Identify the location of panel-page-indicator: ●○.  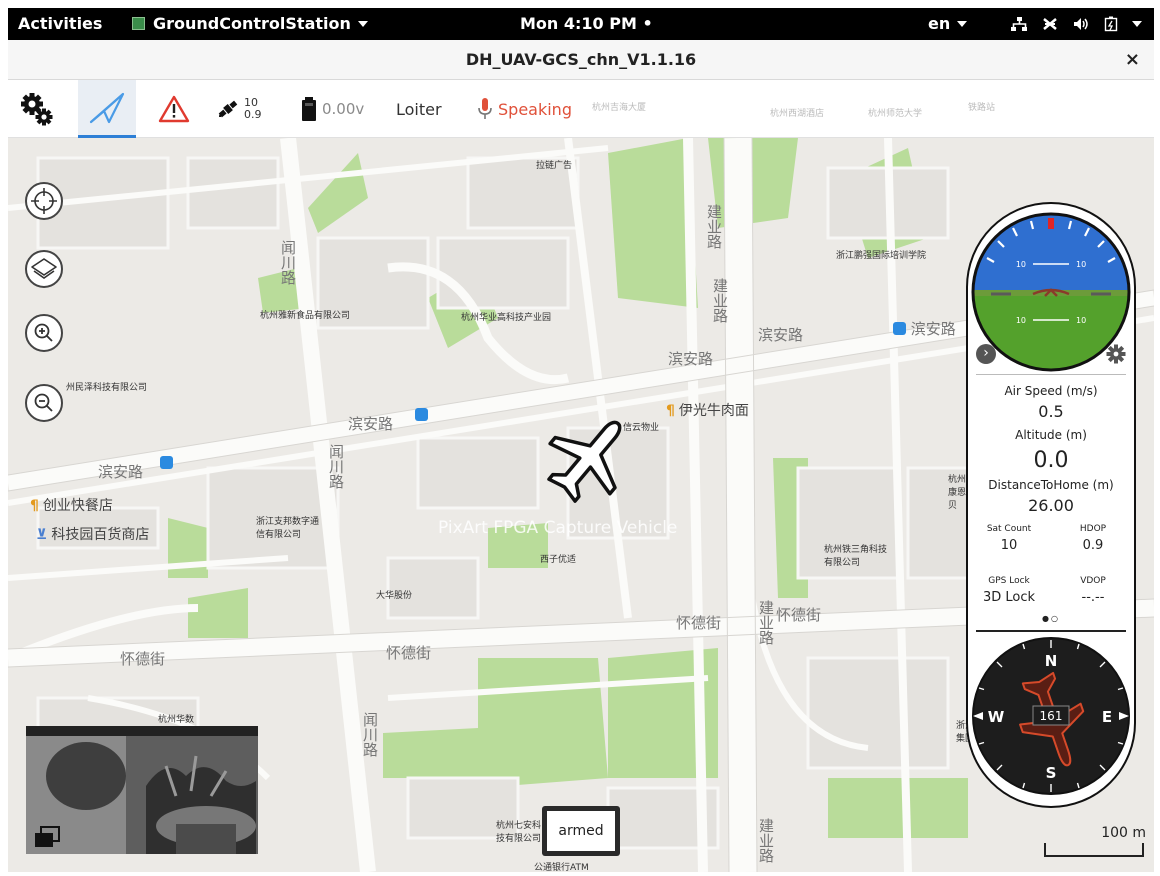
(1051, 618).